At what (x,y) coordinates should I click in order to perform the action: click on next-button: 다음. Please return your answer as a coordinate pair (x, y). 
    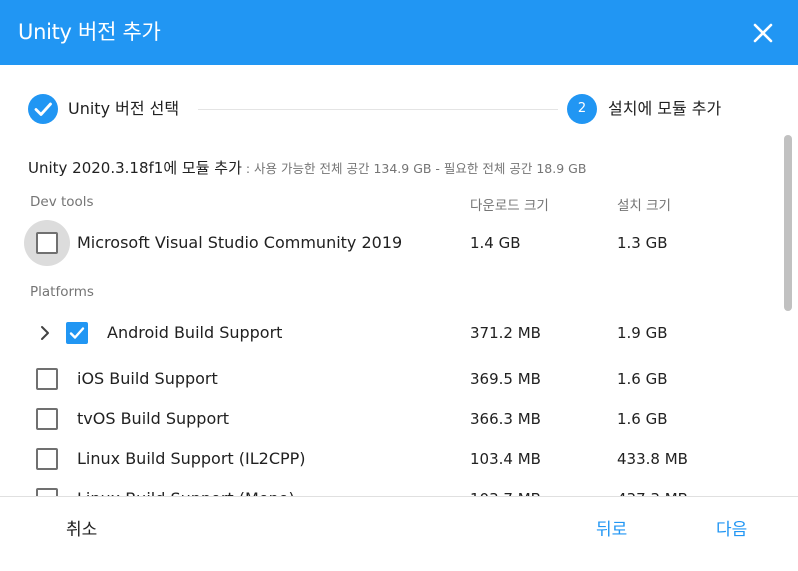
    Looking at the image, I should click on (731, 530).